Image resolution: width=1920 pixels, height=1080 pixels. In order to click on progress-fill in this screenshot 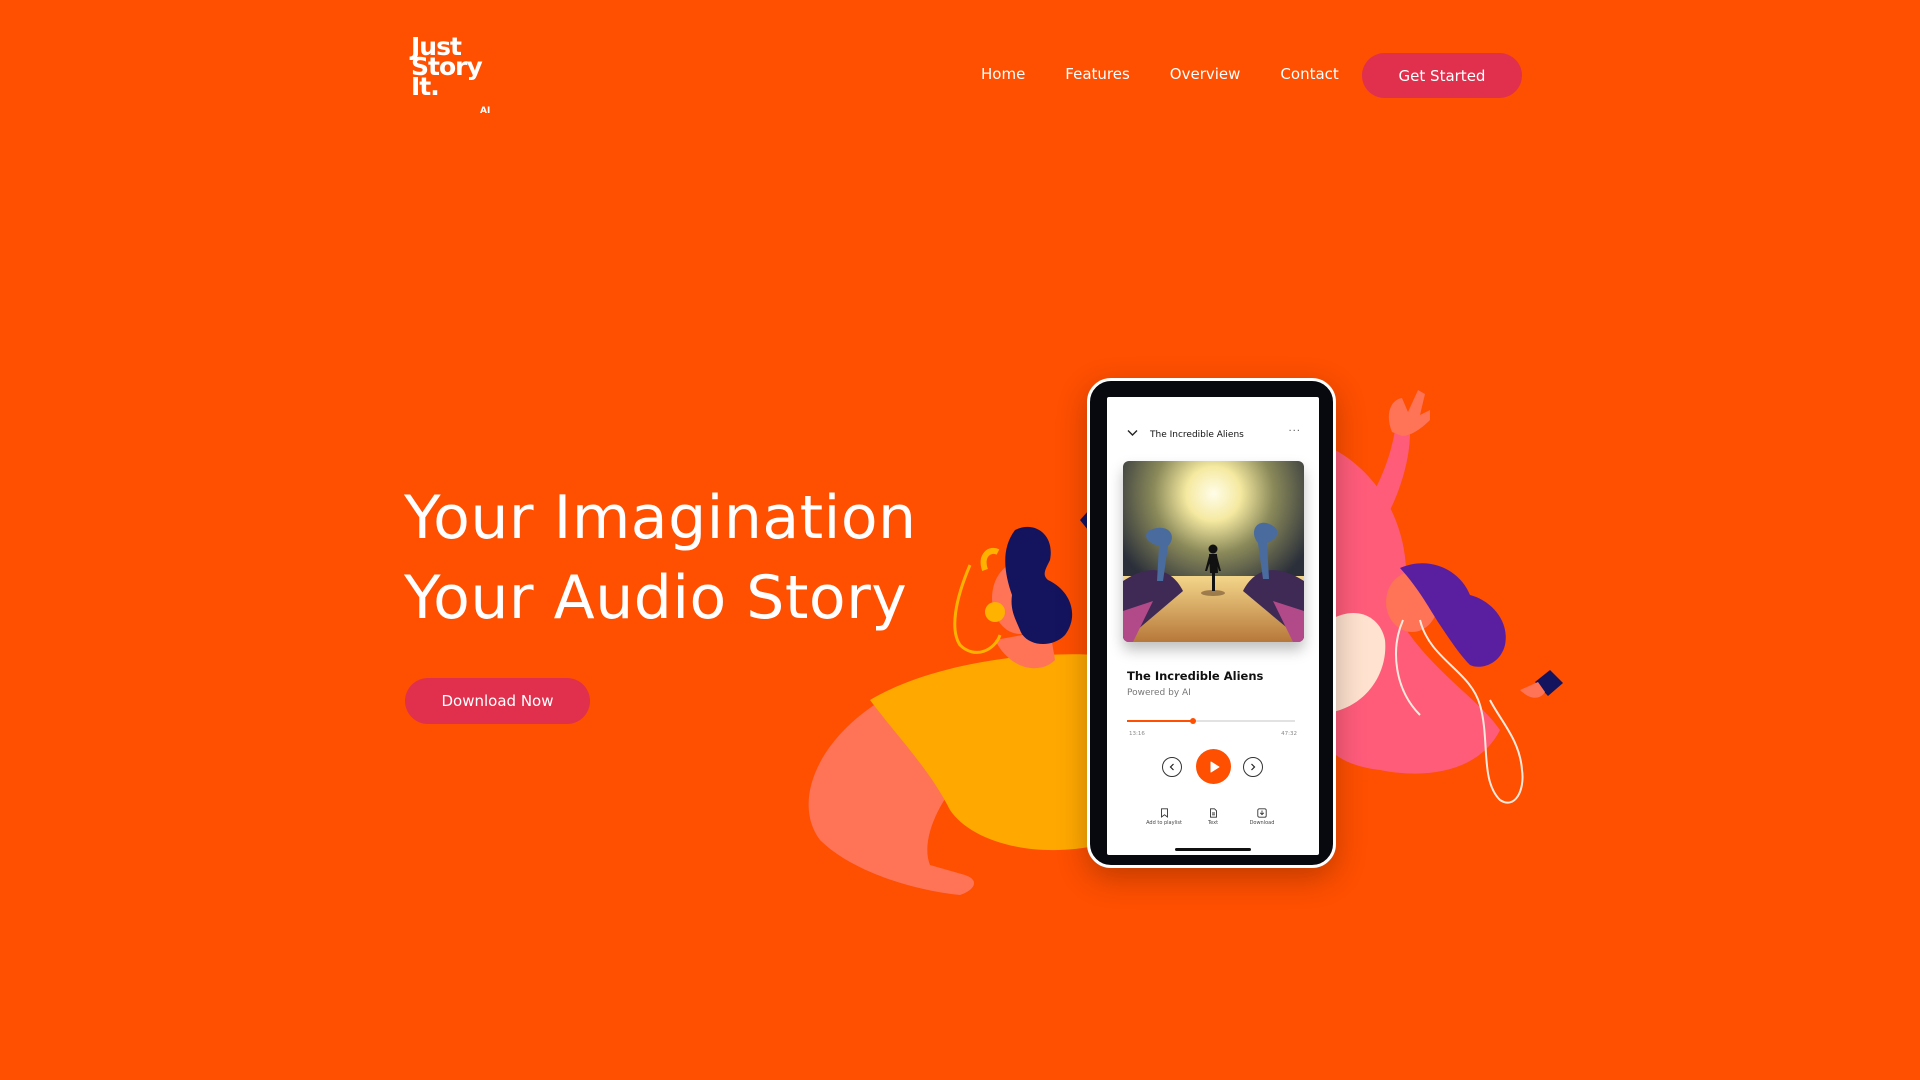, I will do `click(1160, 721)`.